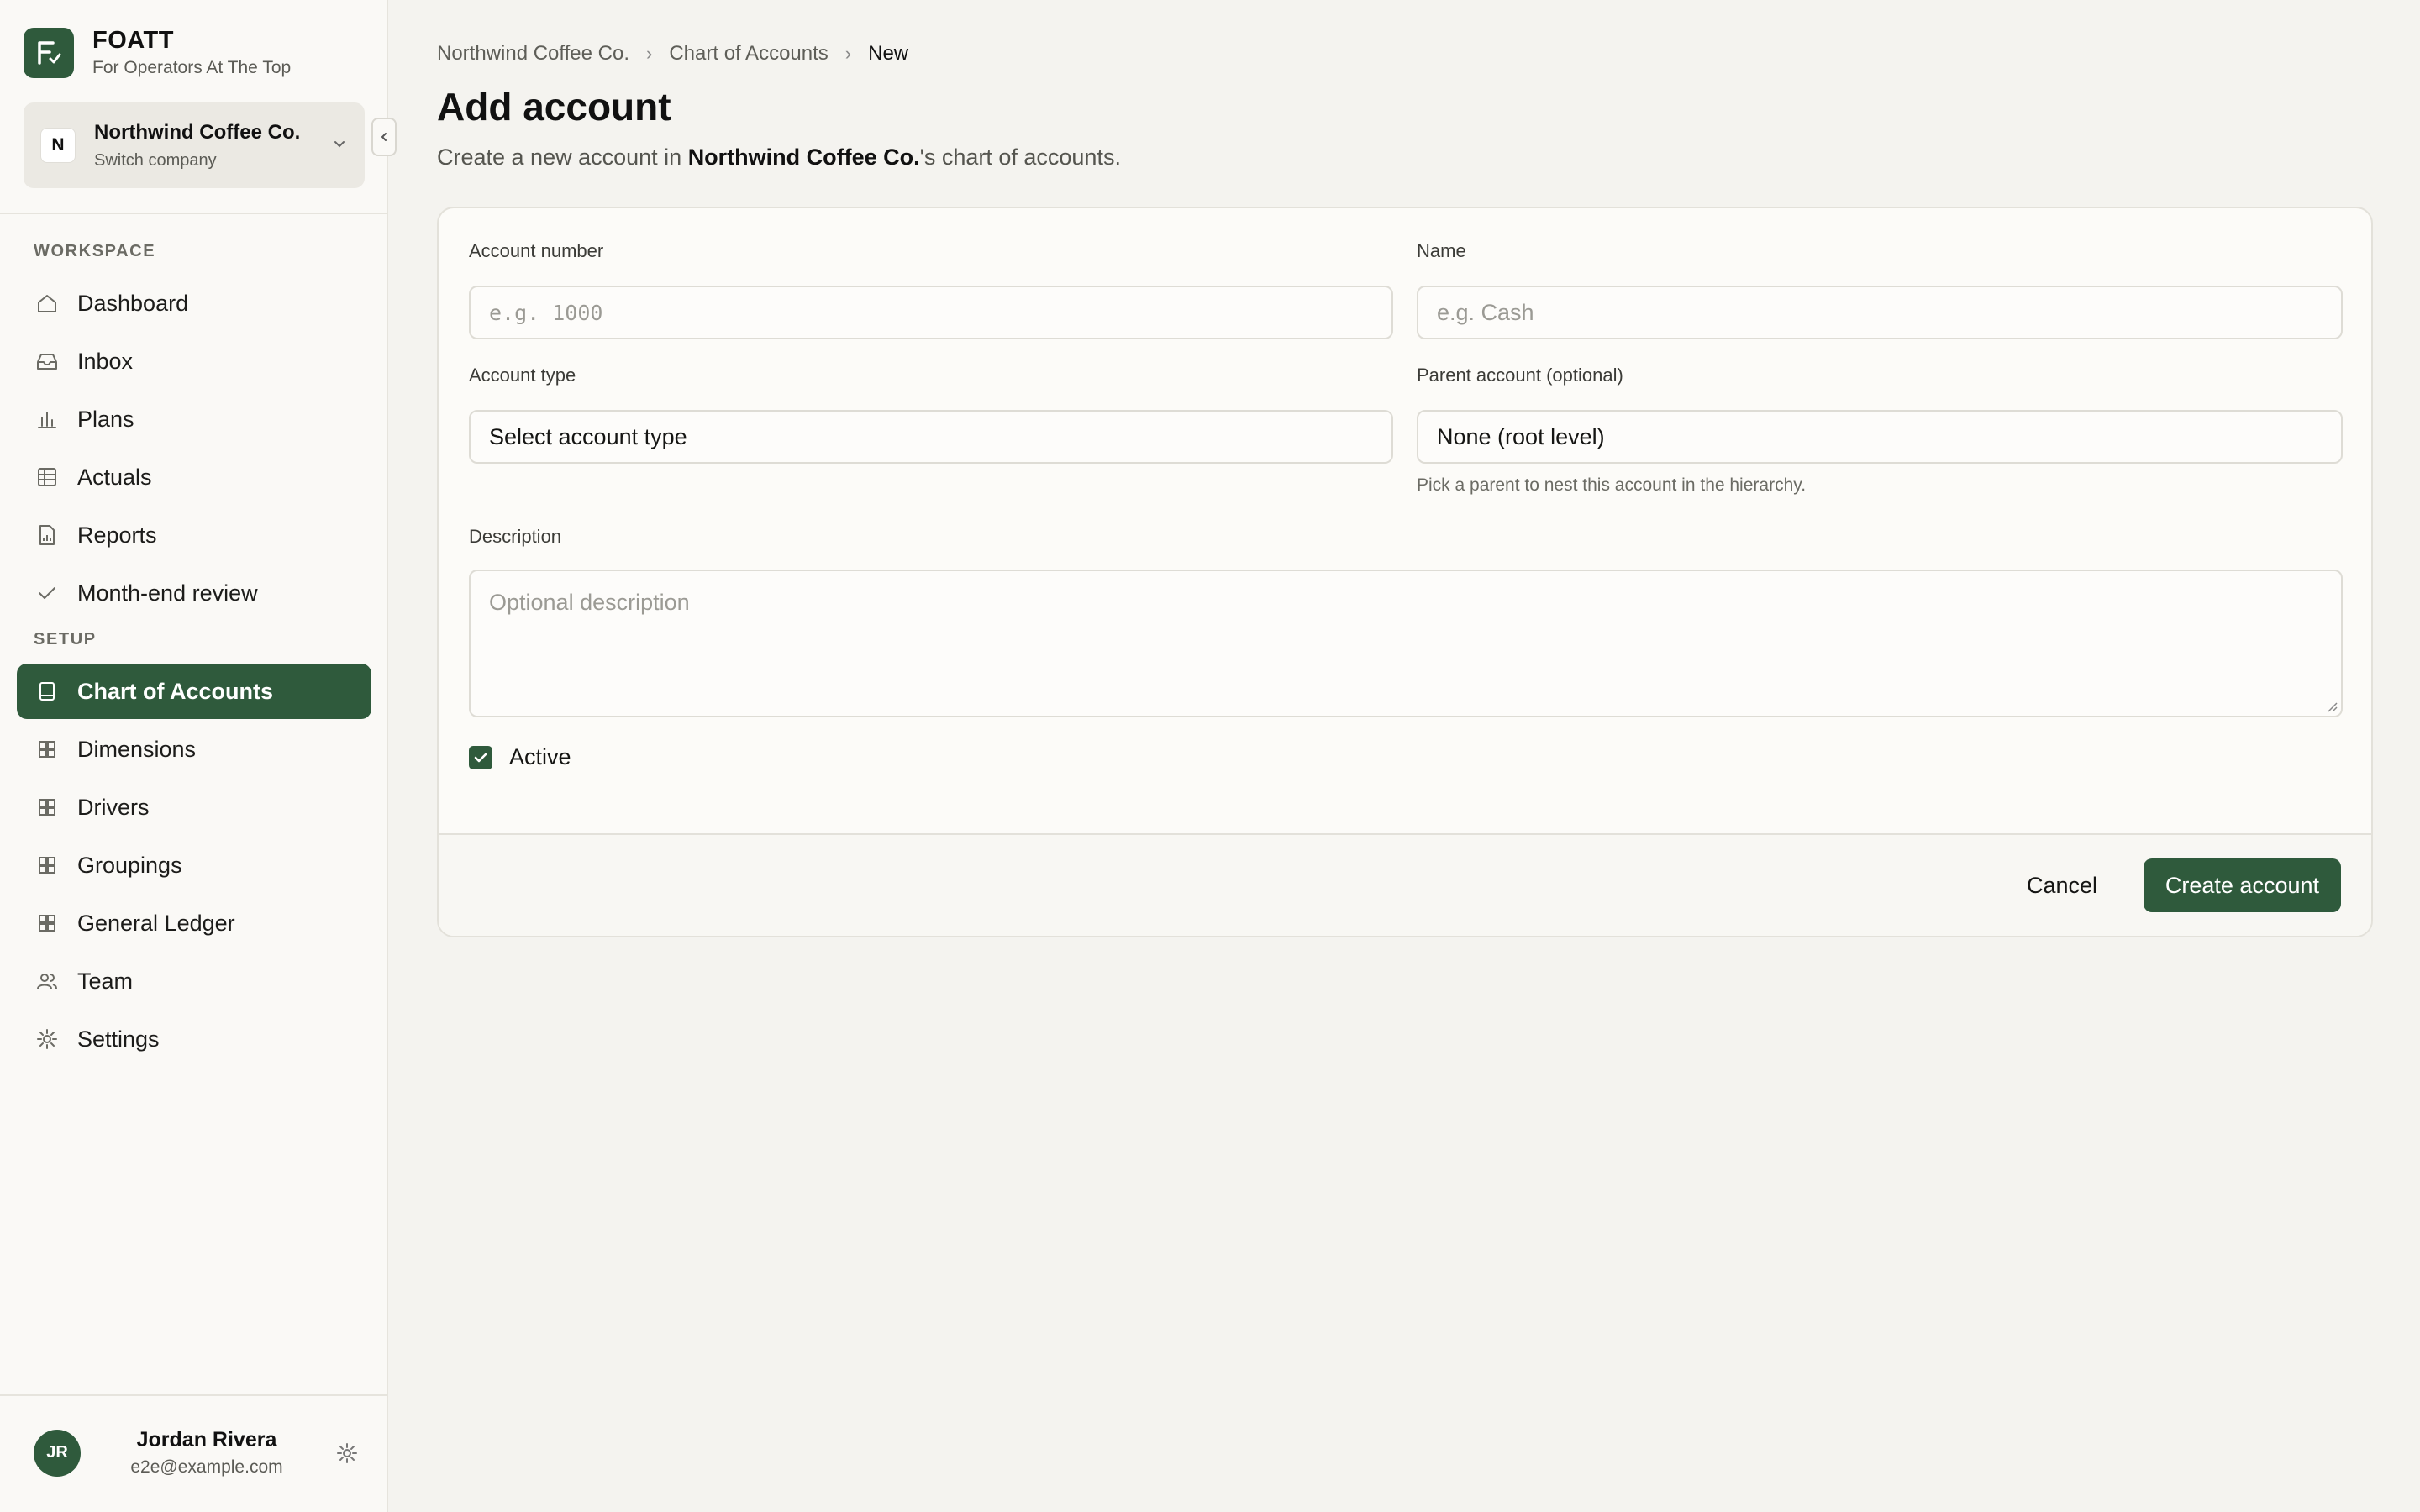 Image resolution: width=2420 pixels, height=1512 pixels. I want to click on sidebar-item-settings: Settings, so click(194, 1039).